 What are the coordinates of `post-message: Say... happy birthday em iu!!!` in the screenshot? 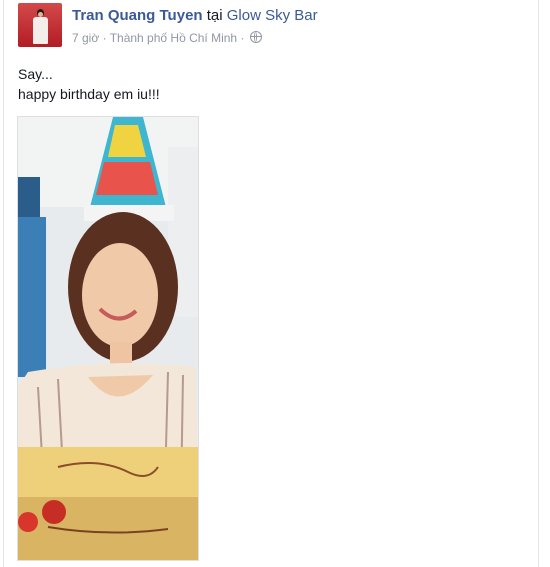 It's located at (89, 84).